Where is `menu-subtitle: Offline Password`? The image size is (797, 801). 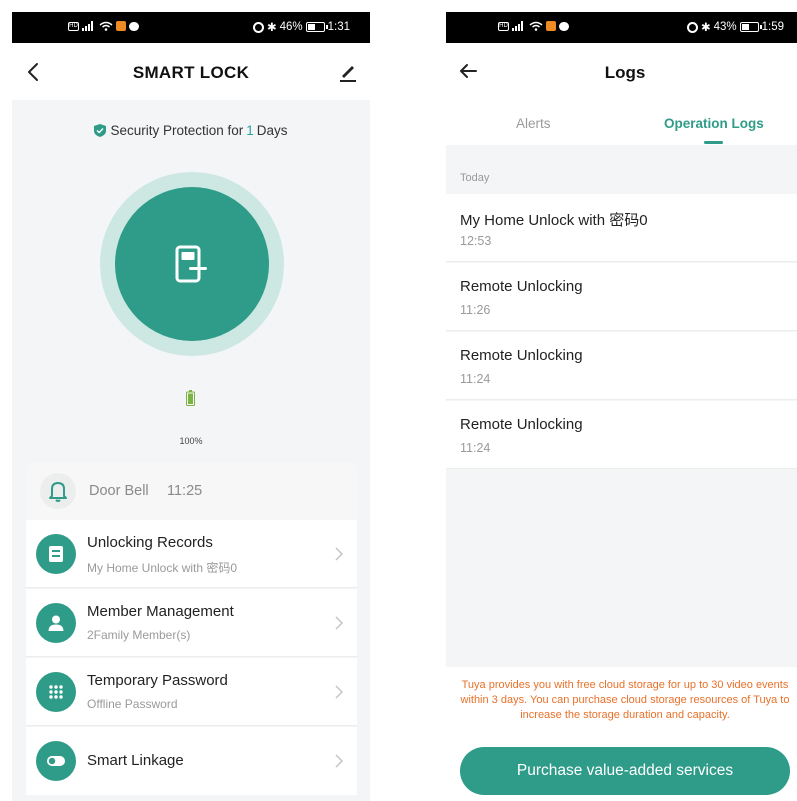
menu-subtitle: Offline Password is located at coordinates (132, 704).